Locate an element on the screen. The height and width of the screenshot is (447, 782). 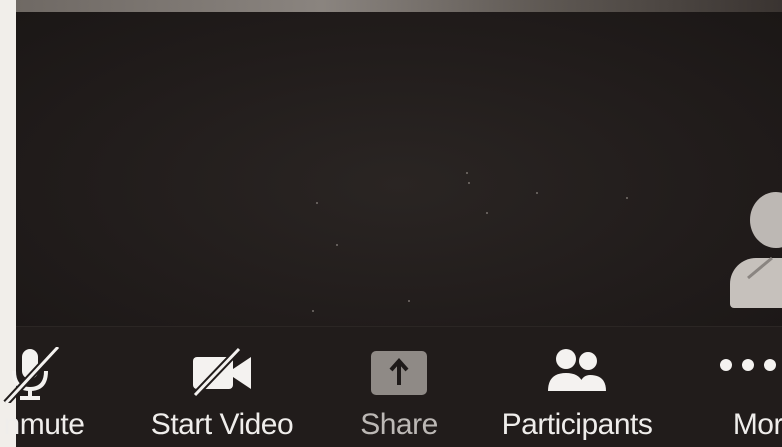
participants-icon is located at coordinates (577, 374).